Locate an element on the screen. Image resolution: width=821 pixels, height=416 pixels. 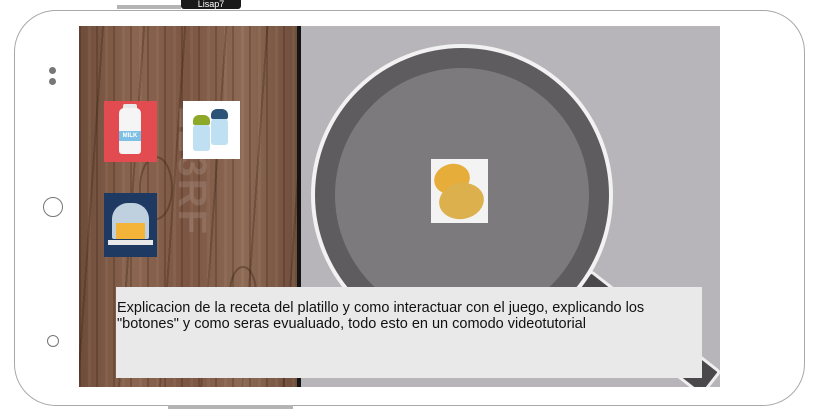
top-tab-label: Lisap7 is located at coordinates (211, 4).